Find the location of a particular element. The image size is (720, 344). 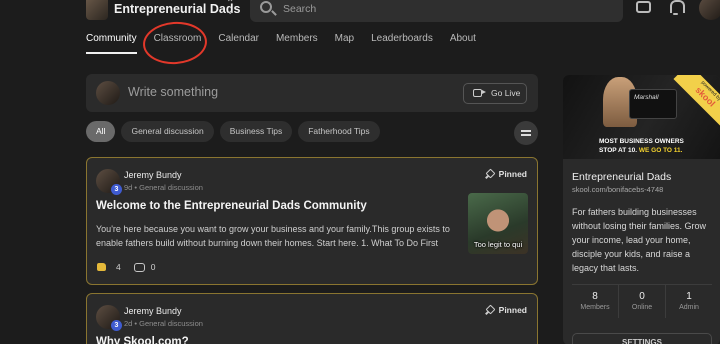

filter-business-tips: Business Tips is located at coordinates (256, 131).